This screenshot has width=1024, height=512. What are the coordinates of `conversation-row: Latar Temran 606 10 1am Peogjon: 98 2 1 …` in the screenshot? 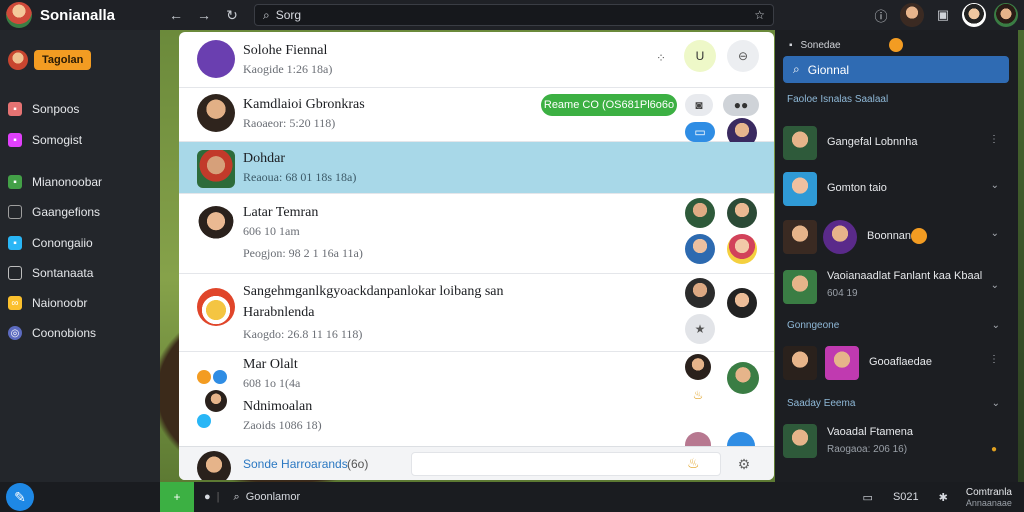 It's located at (476, 234).